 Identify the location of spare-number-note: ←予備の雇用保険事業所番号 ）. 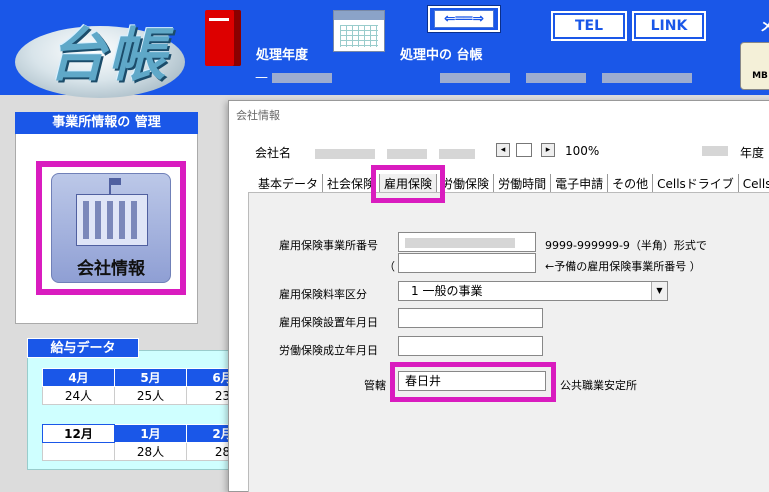
(623, 266).